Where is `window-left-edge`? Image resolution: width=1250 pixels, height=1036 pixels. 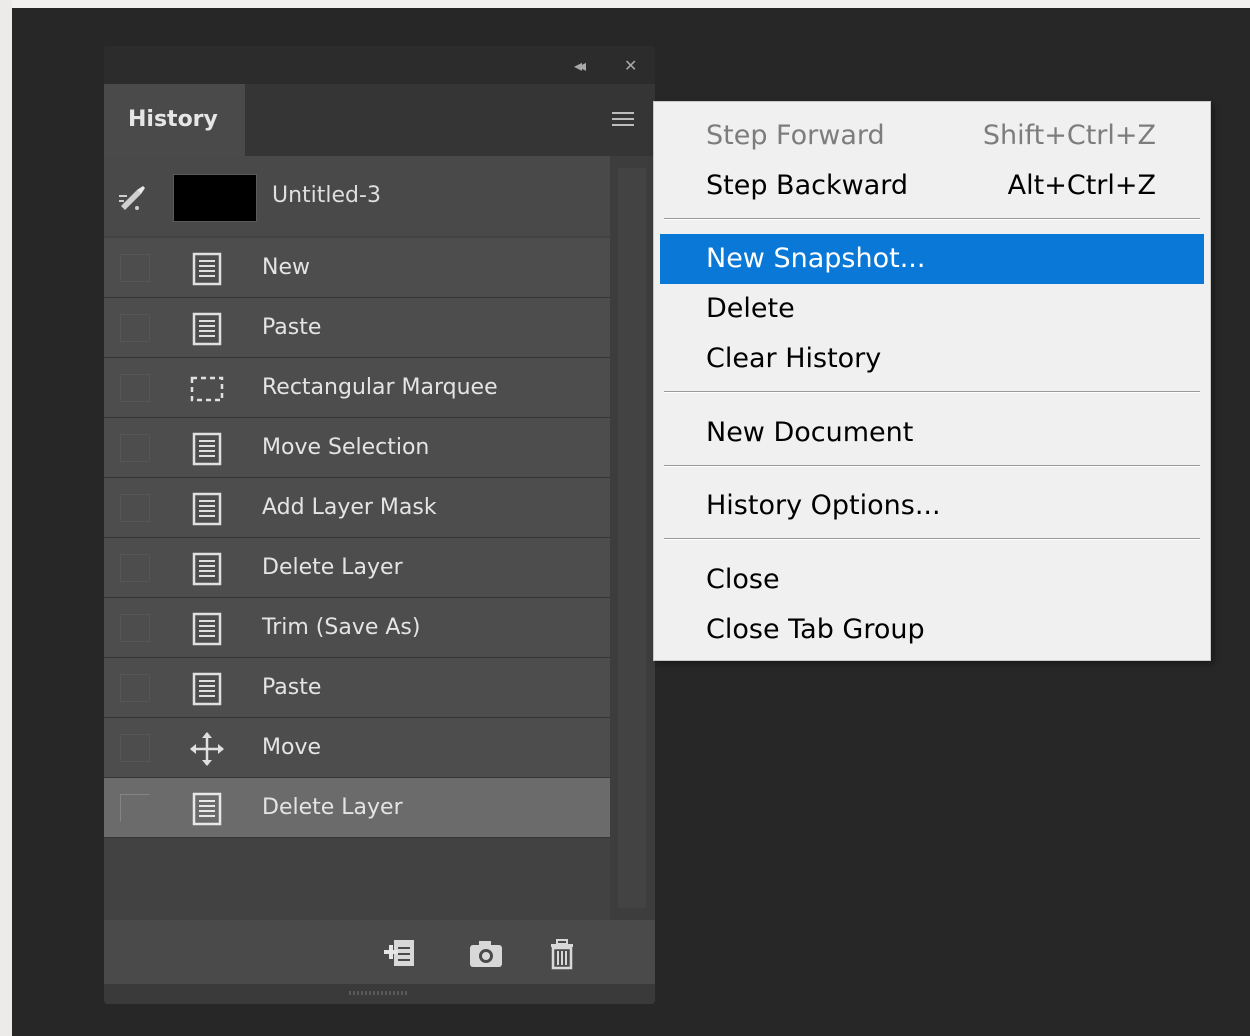 window-left-edge is located at coordinates (6, 518).